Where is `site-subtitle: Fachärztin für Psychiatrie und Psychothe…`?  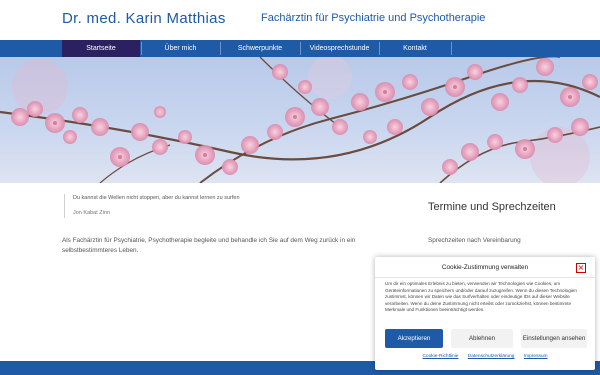
site-subtitle: Fachärztin für Psychiatrie und Psychothe… is located at coordinates (373, 18).